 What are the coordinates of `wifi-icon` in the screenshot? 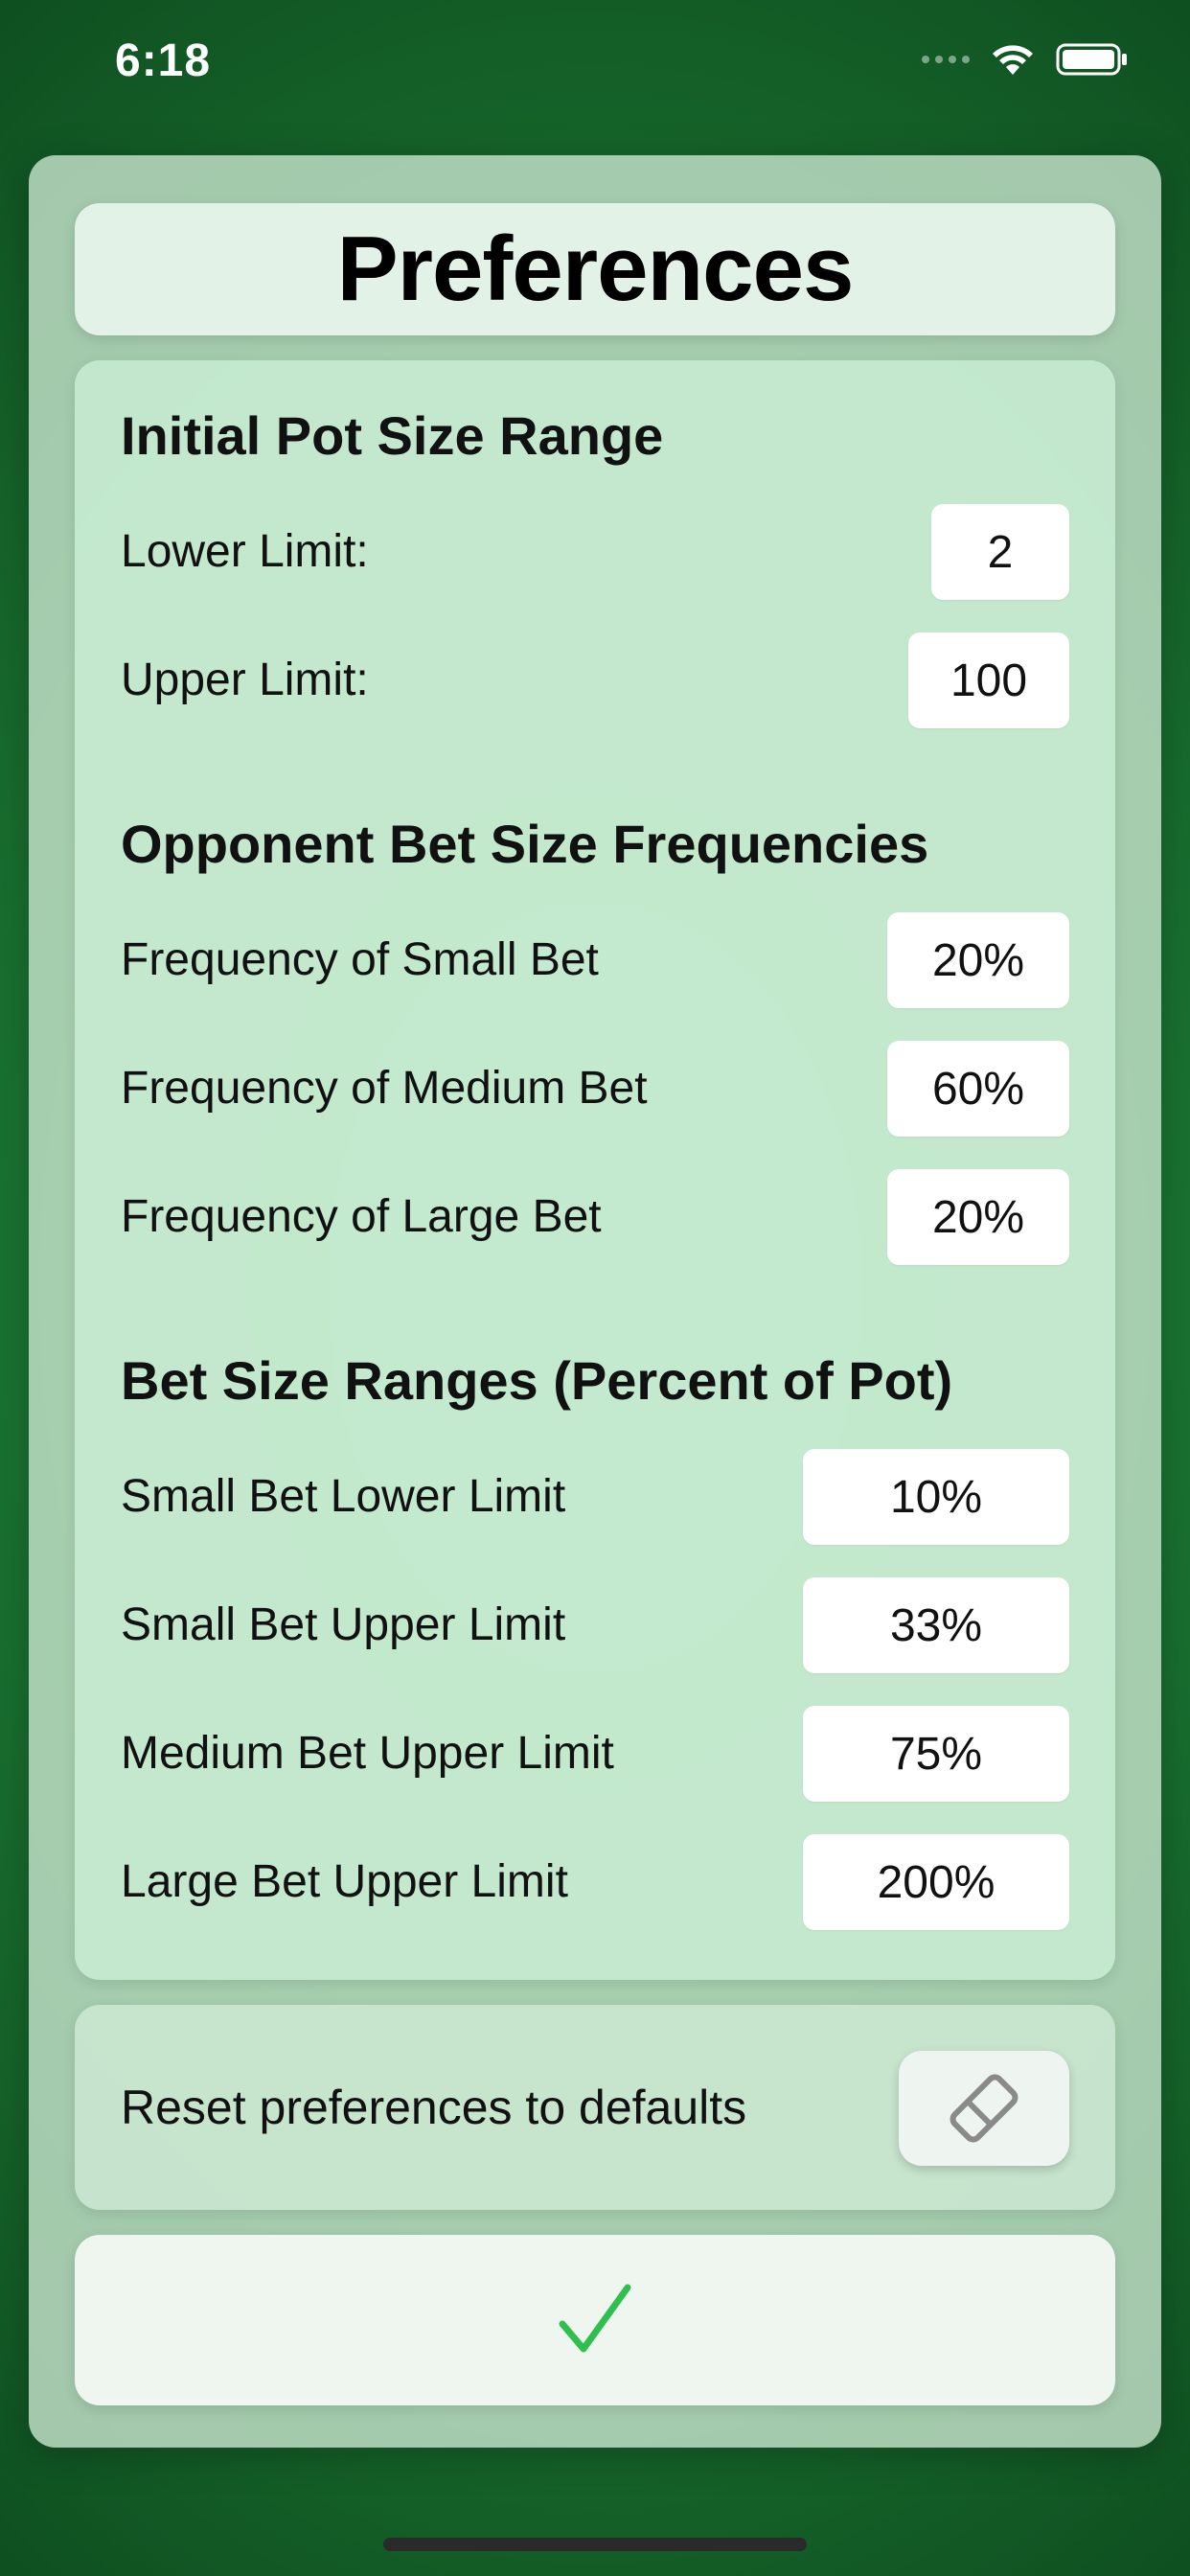 It's located at (1013, 60).